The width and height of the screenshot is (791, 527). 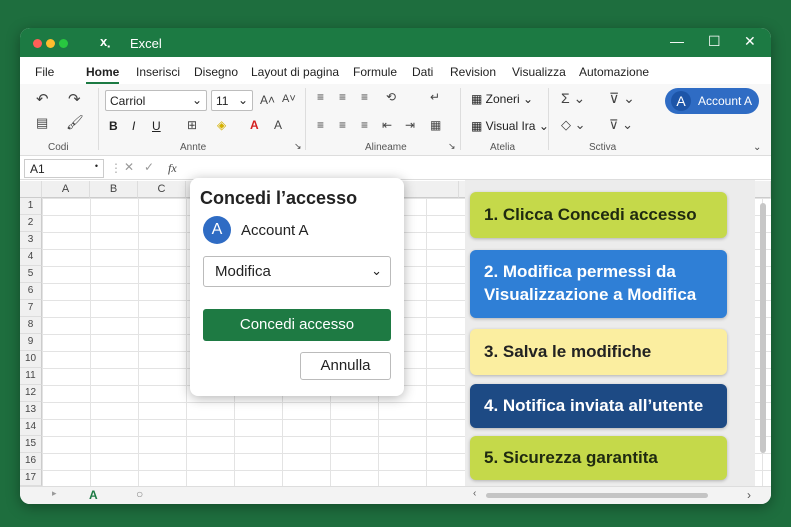 I want to click on step-card: 1. Clicca Concedi accesso, so click(x=598, y=215).